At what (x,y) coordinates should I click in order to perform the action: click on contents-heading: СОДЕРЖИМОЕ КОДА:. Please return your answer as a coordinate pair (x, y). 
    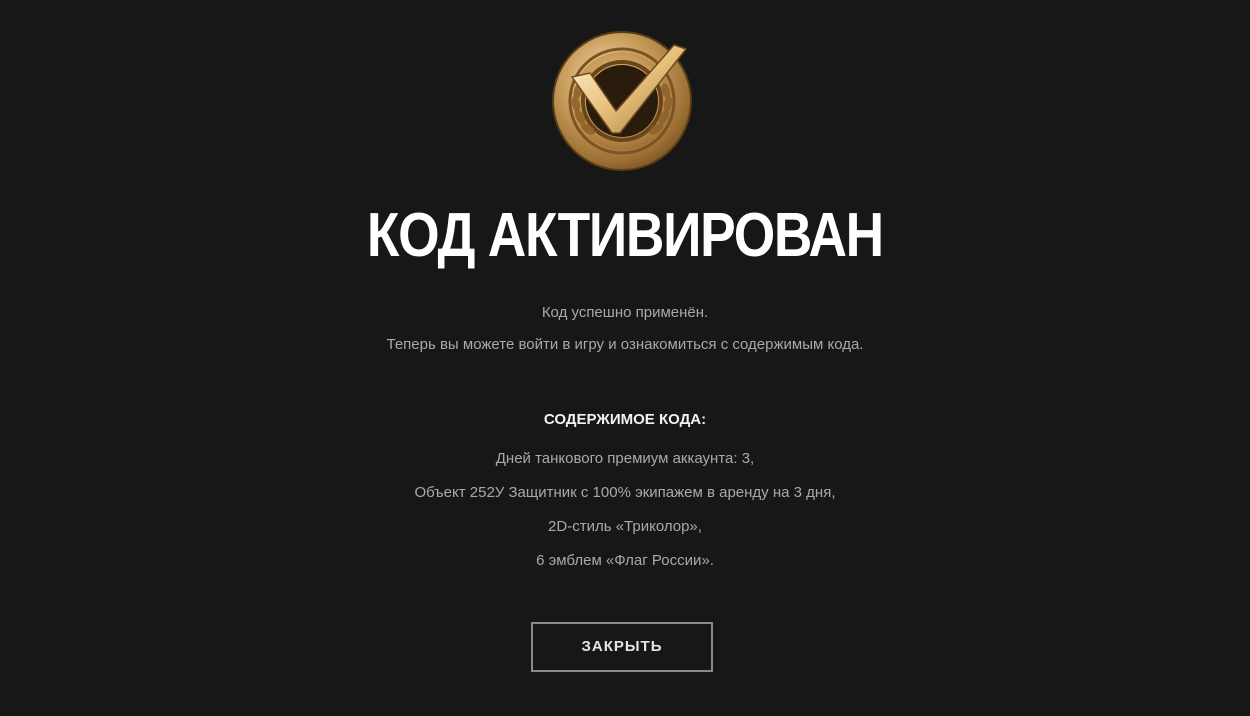
    Looking at the image, I should click on (625, 419).